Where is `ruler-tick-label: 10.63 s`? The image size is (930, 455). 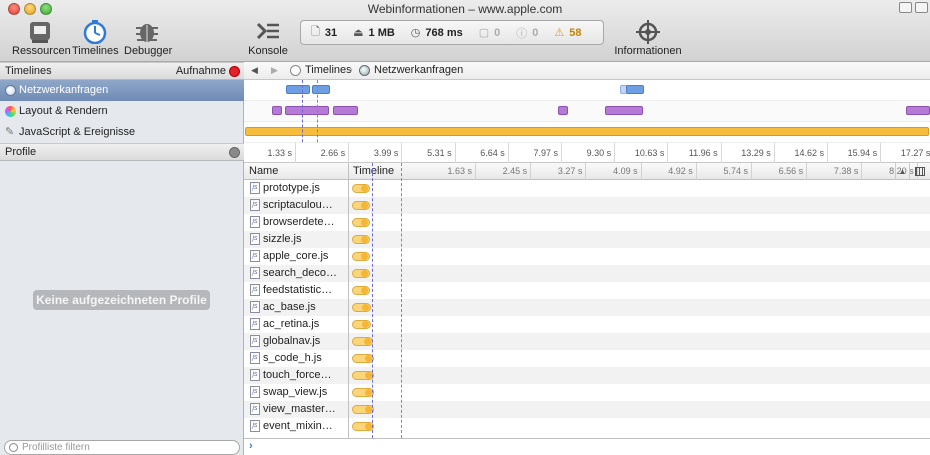
ruler-tick-label: 10.63 s is located at coordinates (638, 153).